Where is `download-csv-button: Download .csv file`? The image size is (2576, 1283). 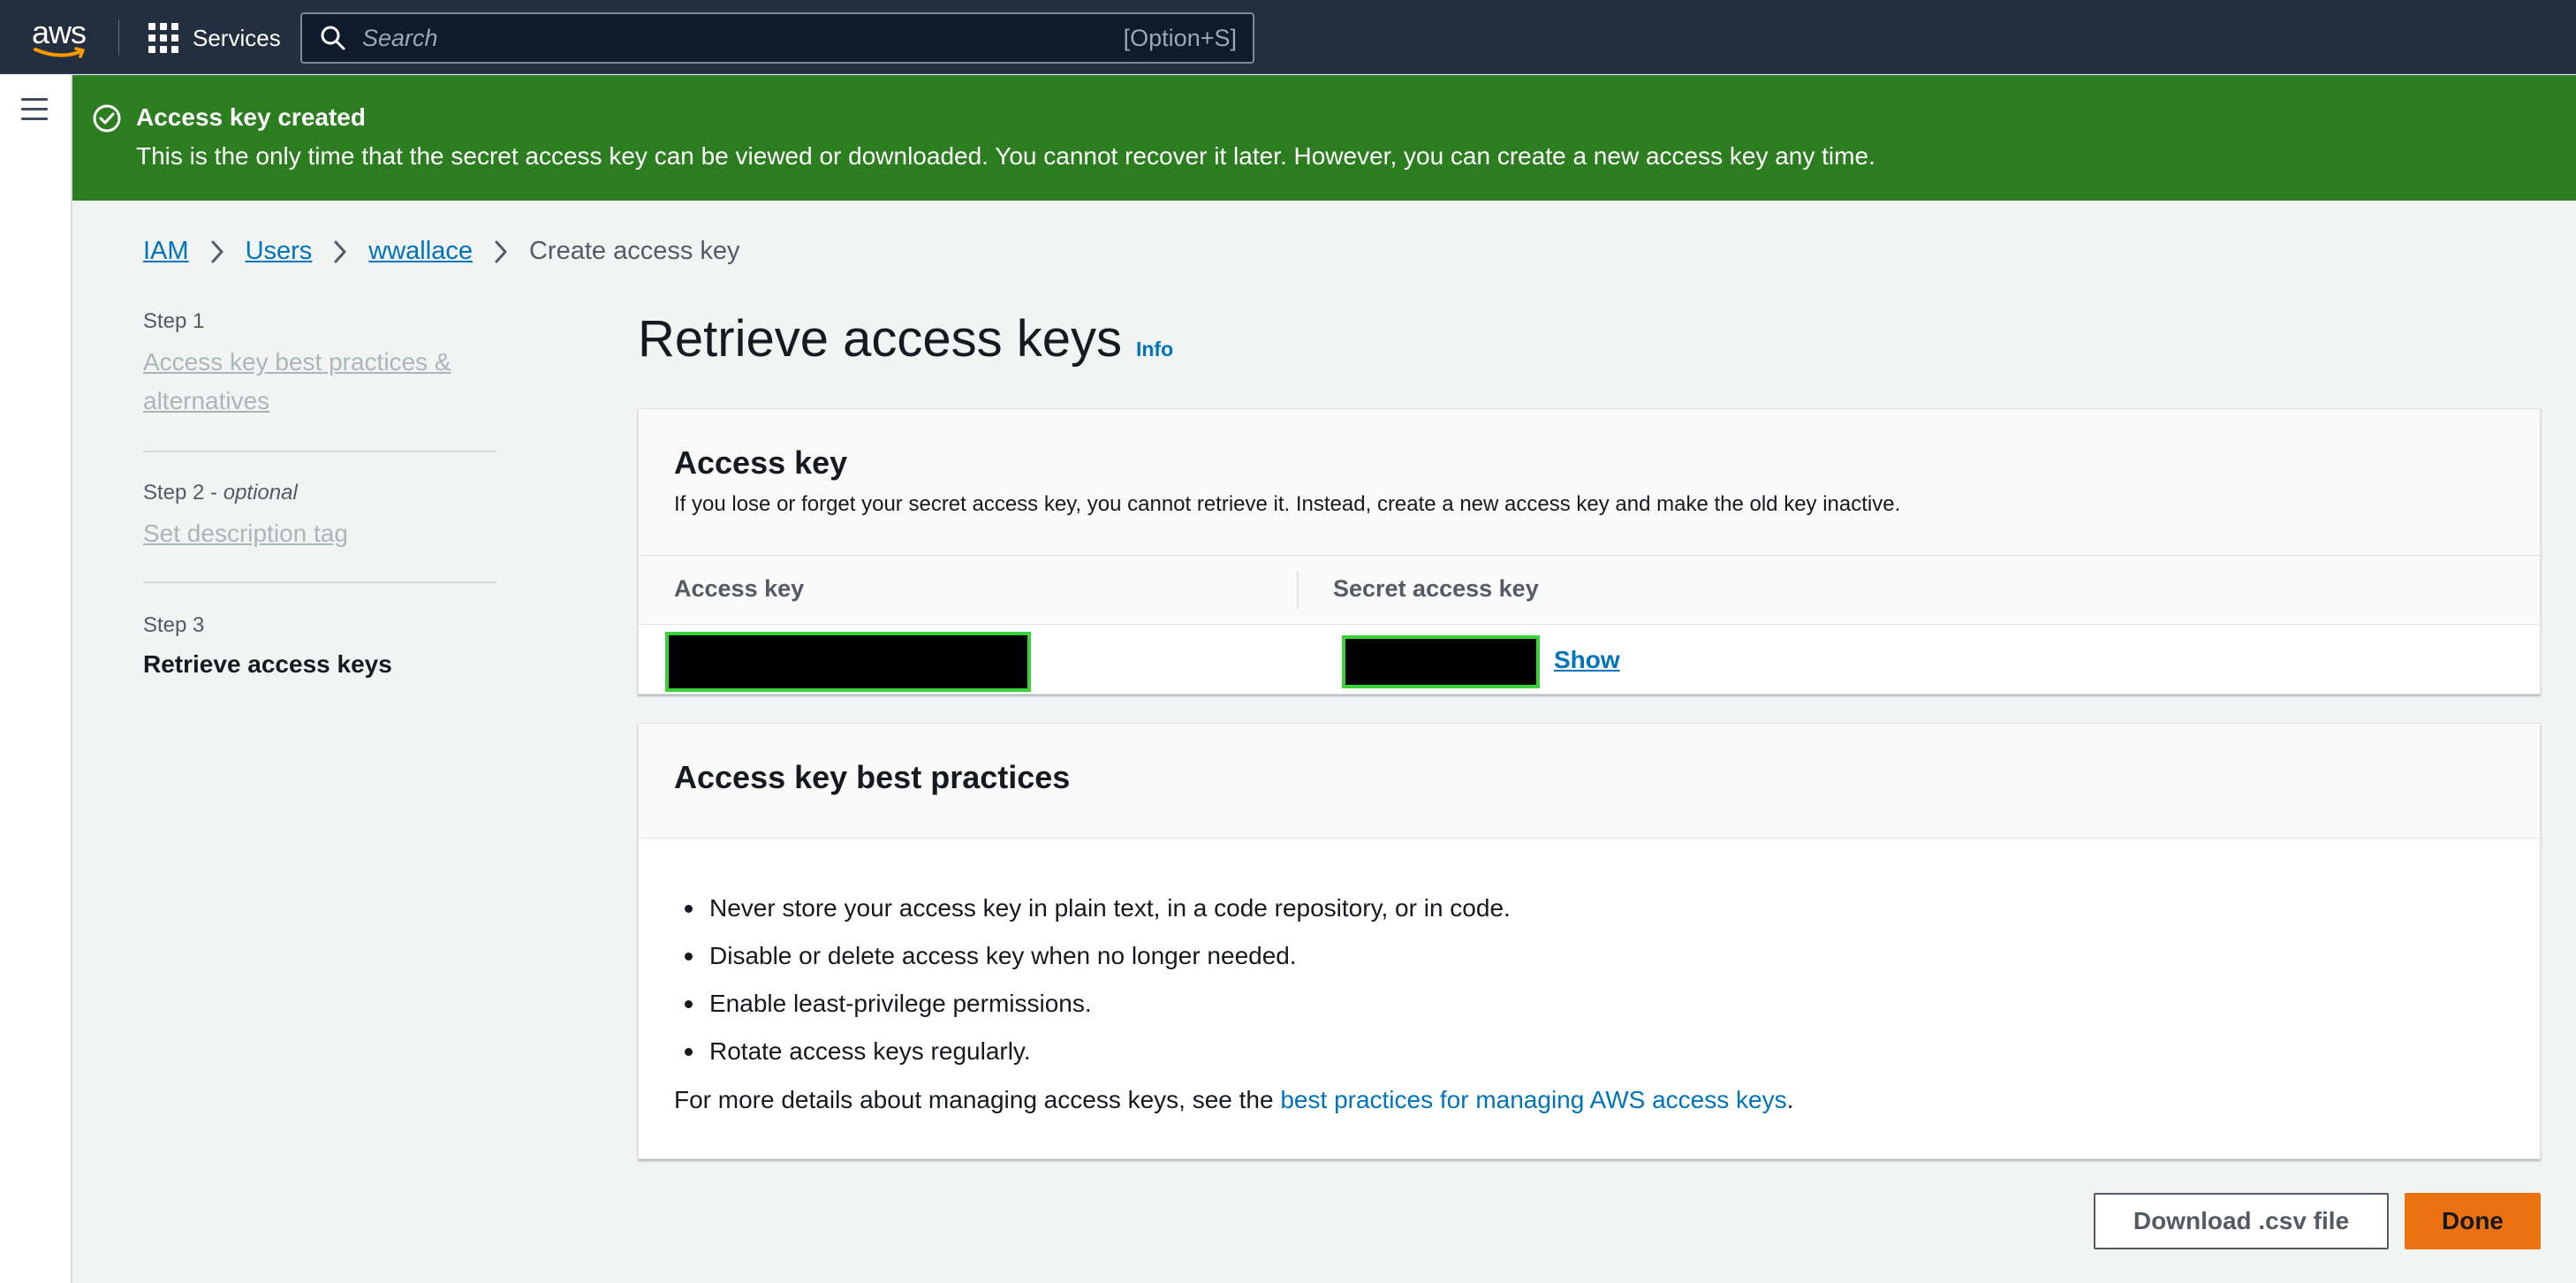
download-csv-button: Download .csv file is located at coordinates (2241, 1221).